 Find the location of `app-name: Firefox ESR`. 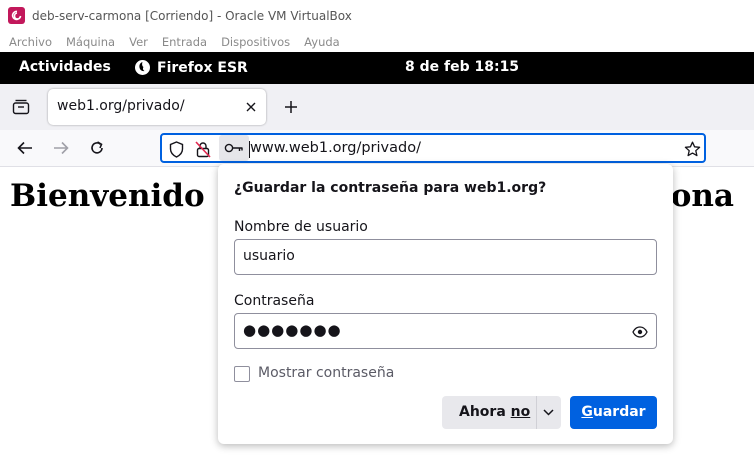

app-name: Firefox ESR is located at coordinates (202, 67).